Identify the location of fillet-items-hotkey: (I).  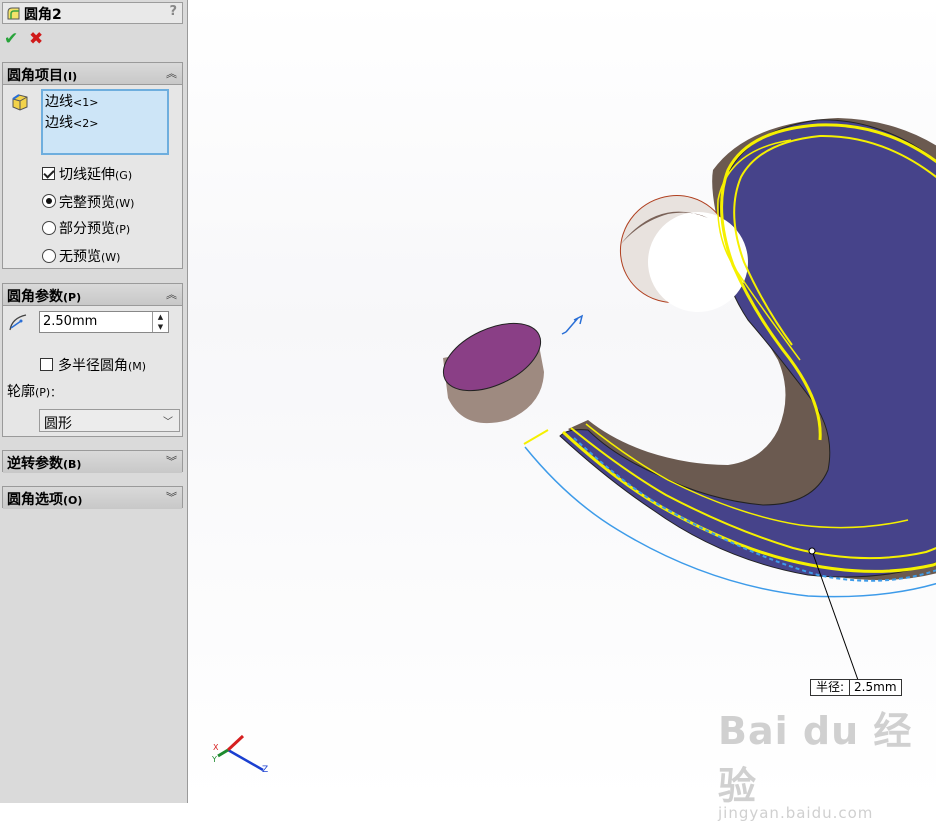
(70, 76).